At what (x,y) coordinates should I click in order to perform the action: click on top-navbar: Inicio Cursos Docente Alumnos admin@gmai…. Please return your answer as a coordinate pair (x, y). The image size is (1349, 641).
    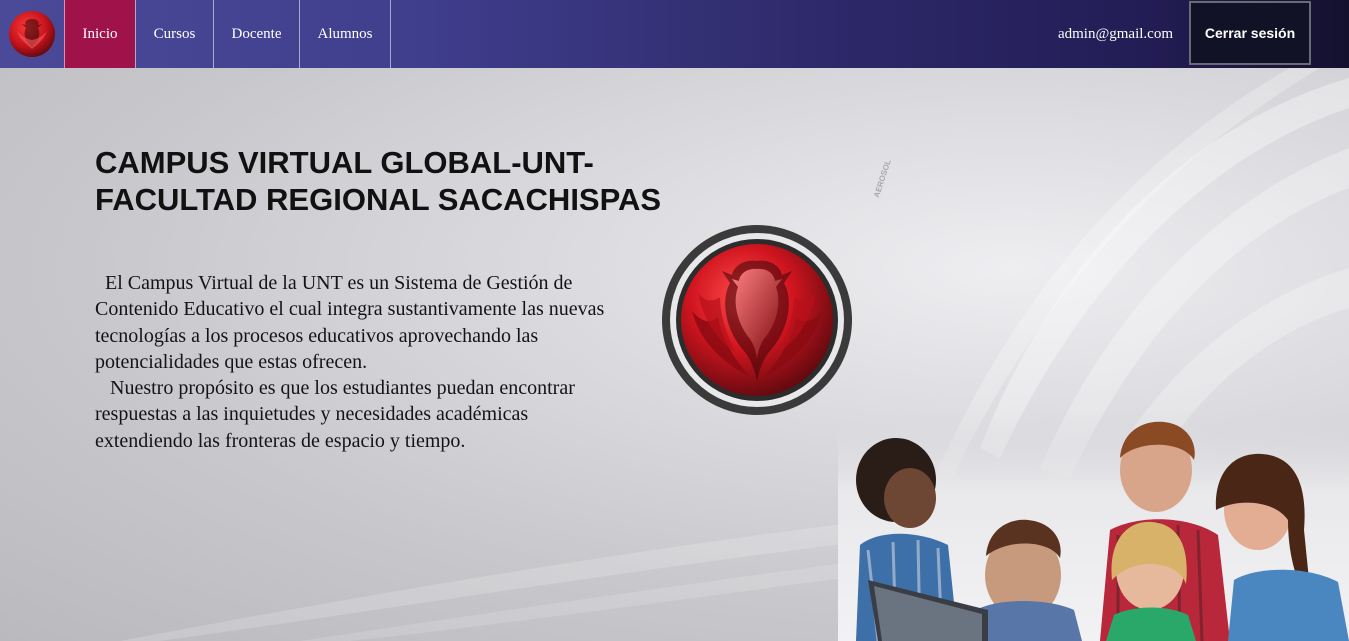
    Looking at the image, I should click on (674, 34).